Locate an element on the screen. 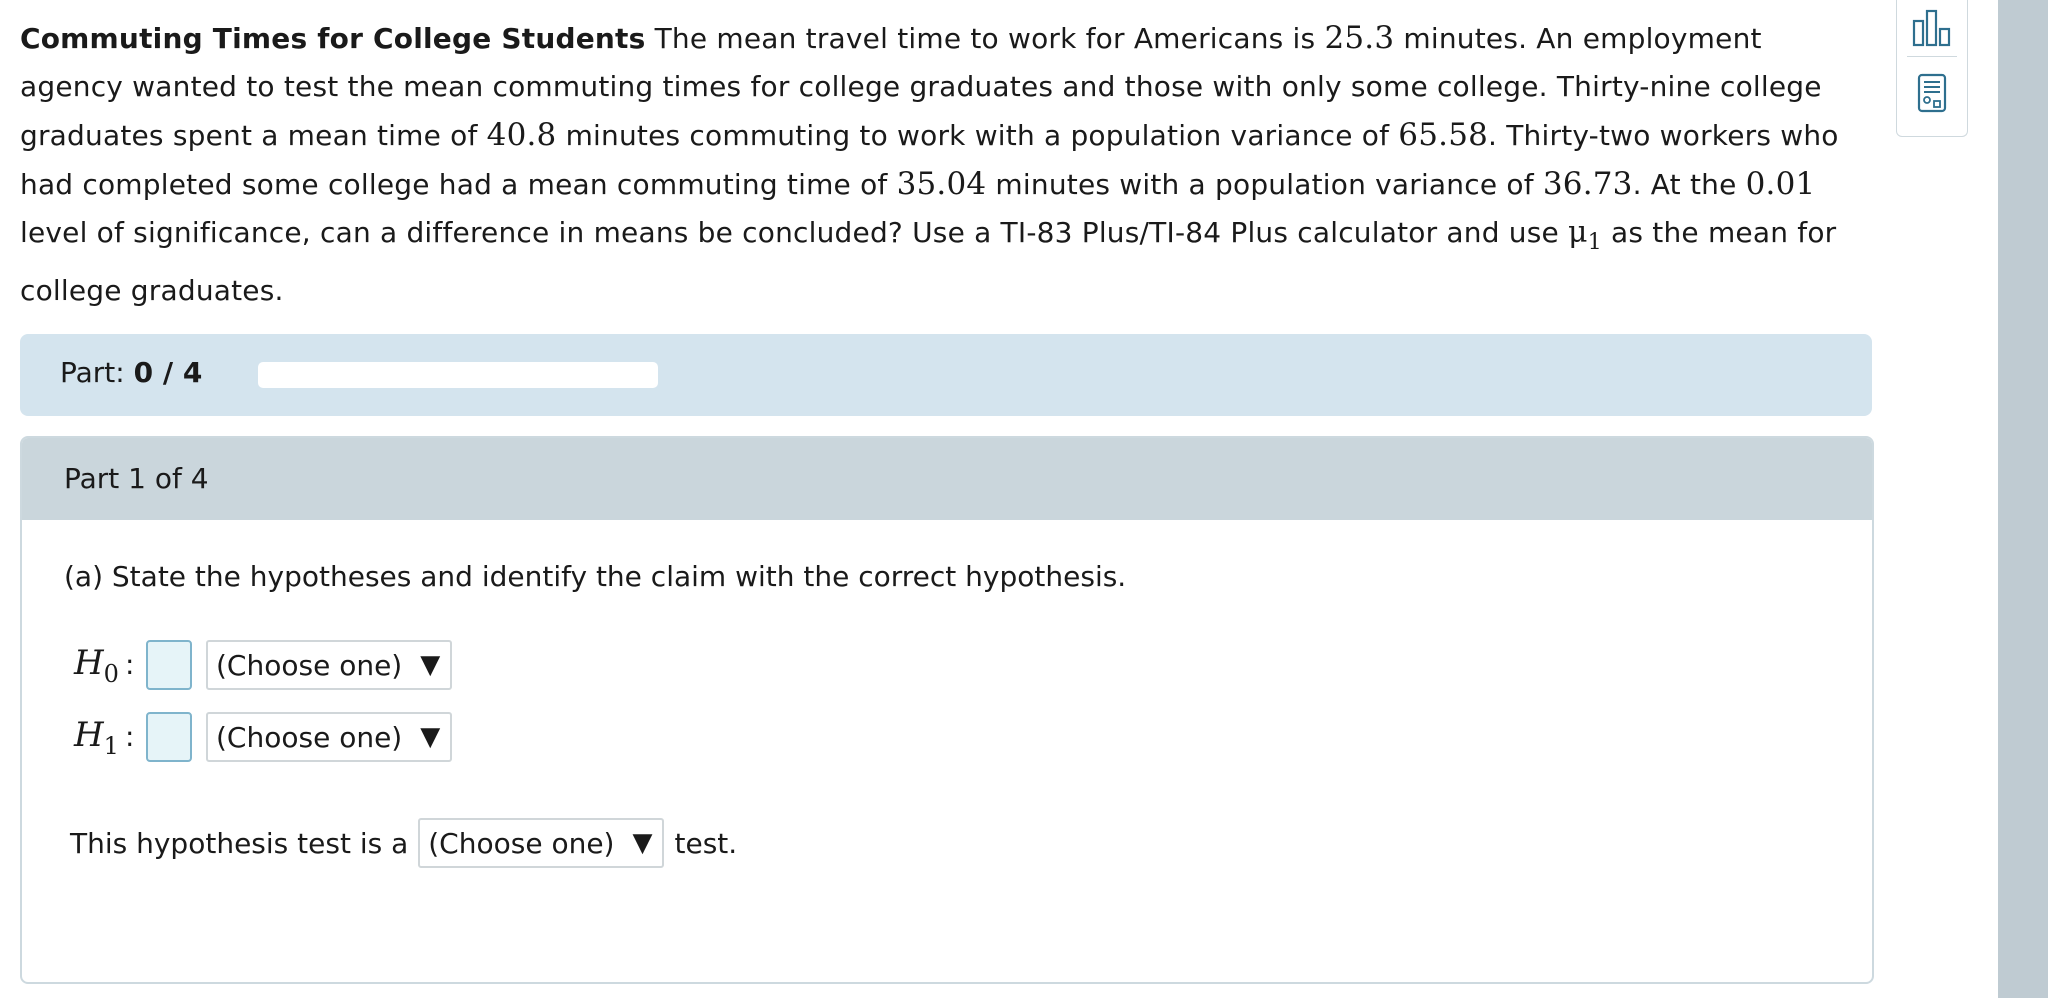  h0-row: H0: (Choose one) ▼ is located at coordinates (263, 665).